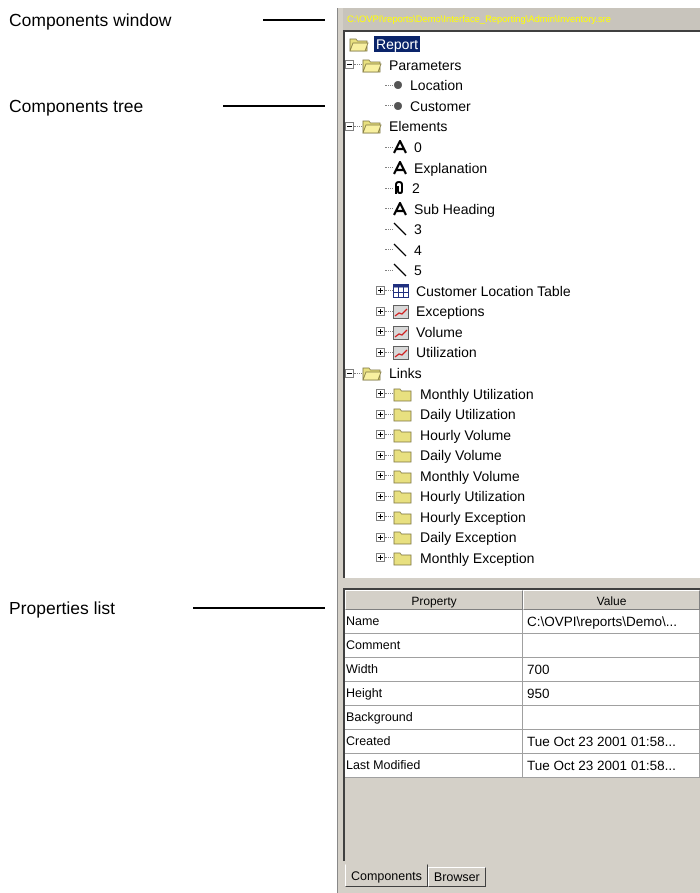 The height and width of the screenshot is (893, 700). Describe the element at coordinates (76, 106) in the screenshot. I see `callout-label: Components tree` at that location.